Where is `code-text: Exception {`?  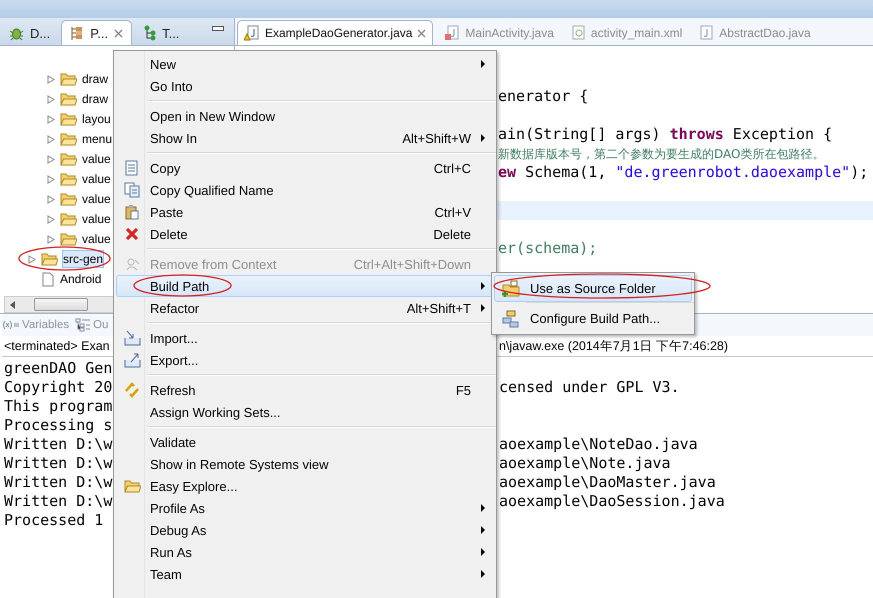 code-text: Exception { is located at coordinates (782, 134).